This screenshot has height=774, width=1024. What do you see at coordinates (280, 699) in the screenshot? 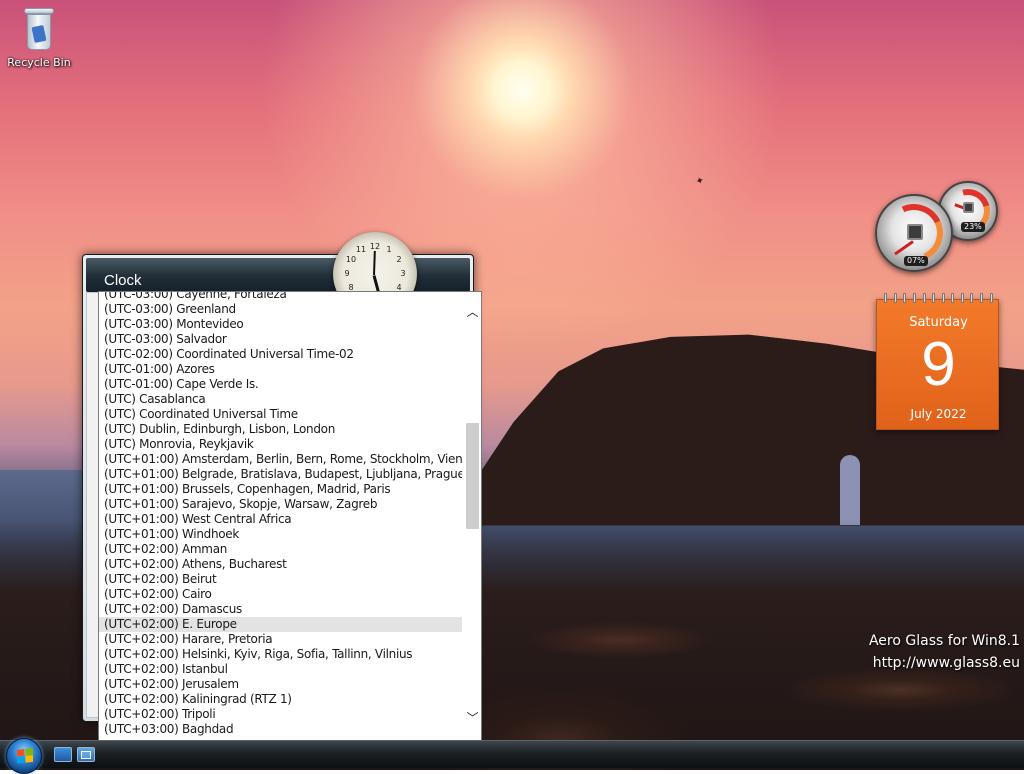
I see `time-zone-option: (UTC+02:00) Kaliningrad (RTZ 1)` at bounding box center [280, 699].